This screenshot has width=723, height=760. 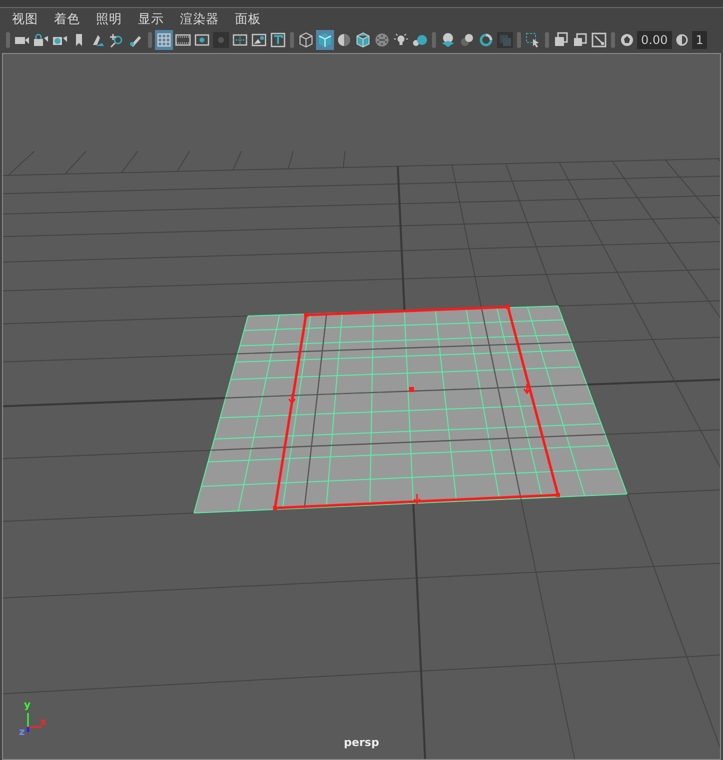 What do you see at coordinates (164, 40) in the screenshot?
I see `grid-icon` at bounding box center [164, 40].